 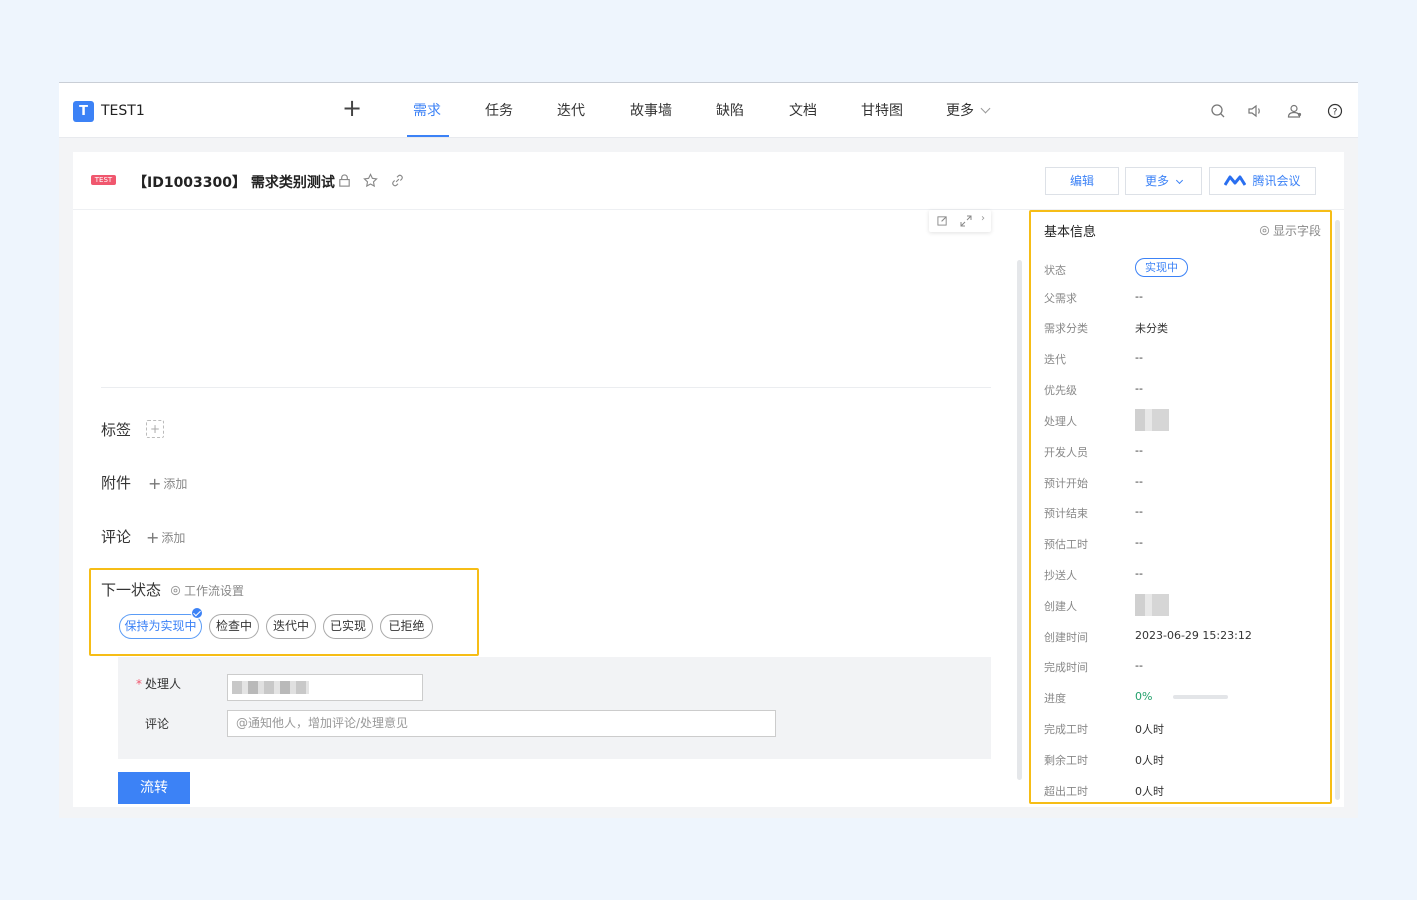 I want to click on transition-submit-button: 流转, so click(x=154, y=788).